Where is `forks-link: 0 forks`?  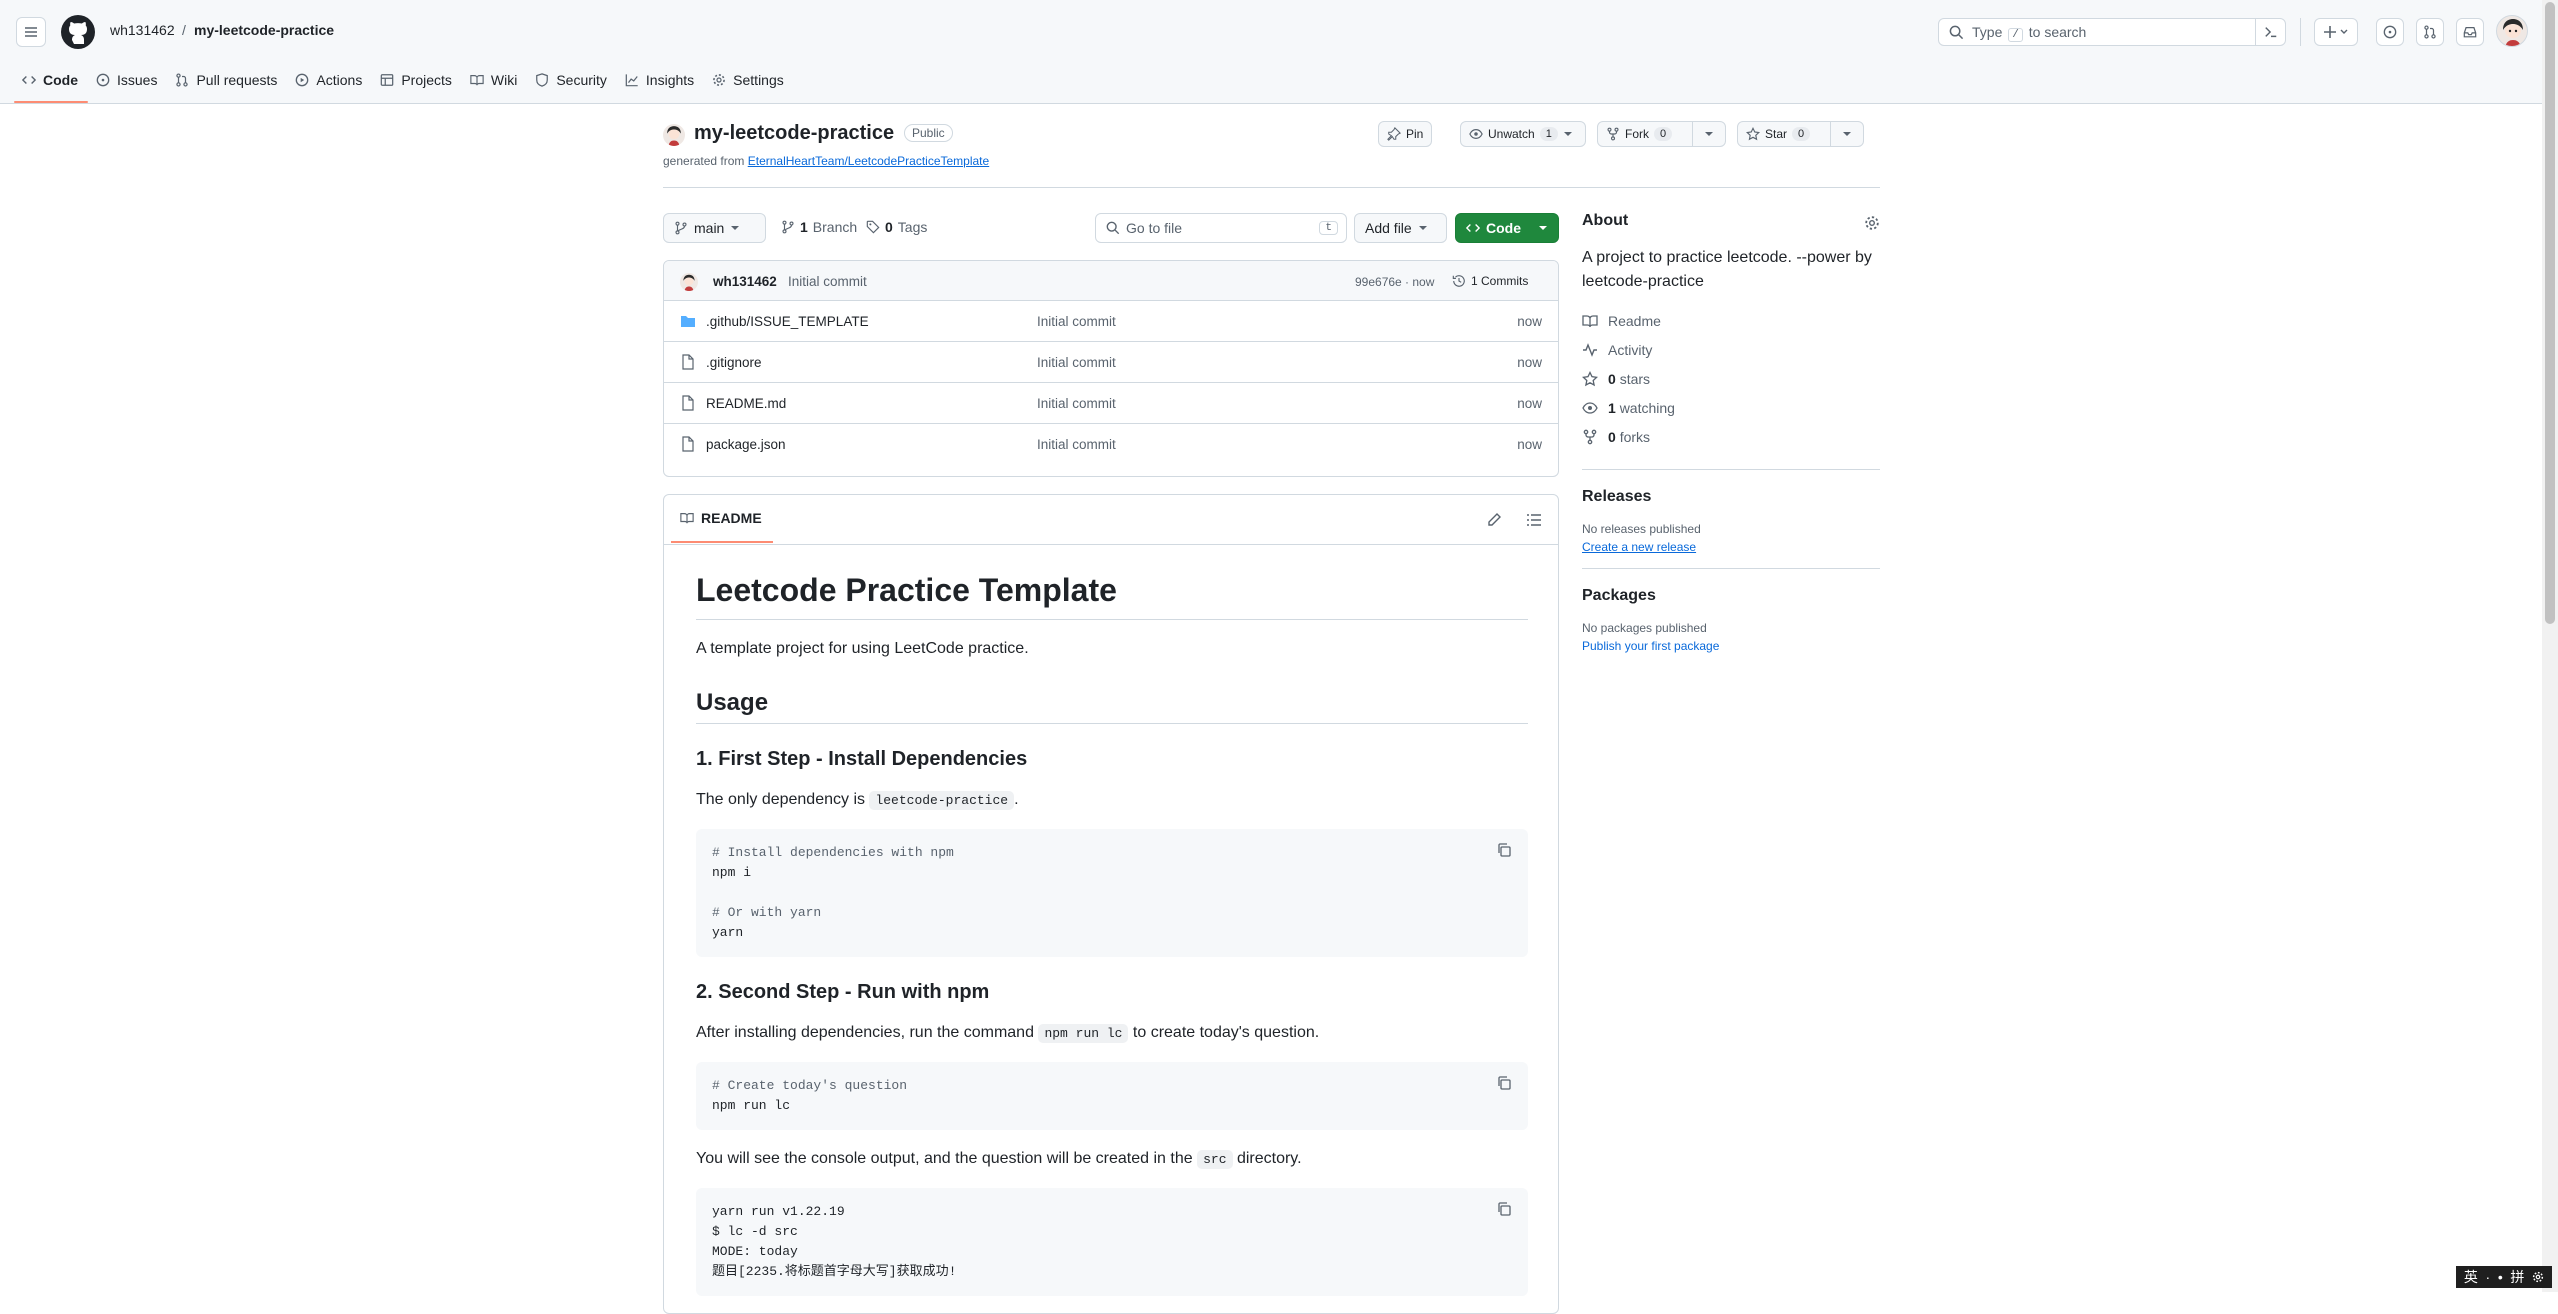 forks-link: 0 forks is located at coordinates (1731, 436).